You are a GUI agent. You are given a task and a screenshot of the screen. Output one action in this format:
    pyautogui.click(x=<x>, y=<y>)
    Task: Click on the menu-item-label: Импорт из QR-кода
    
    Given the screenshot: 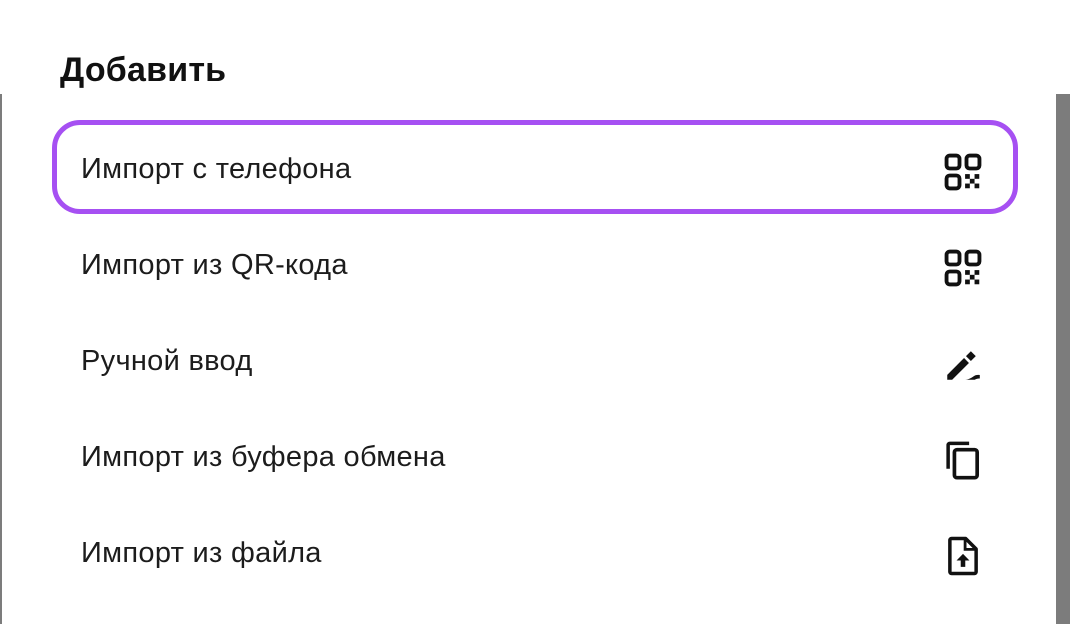 What is the action you would take?
    pyautogui.click(x=214, y=265)
    